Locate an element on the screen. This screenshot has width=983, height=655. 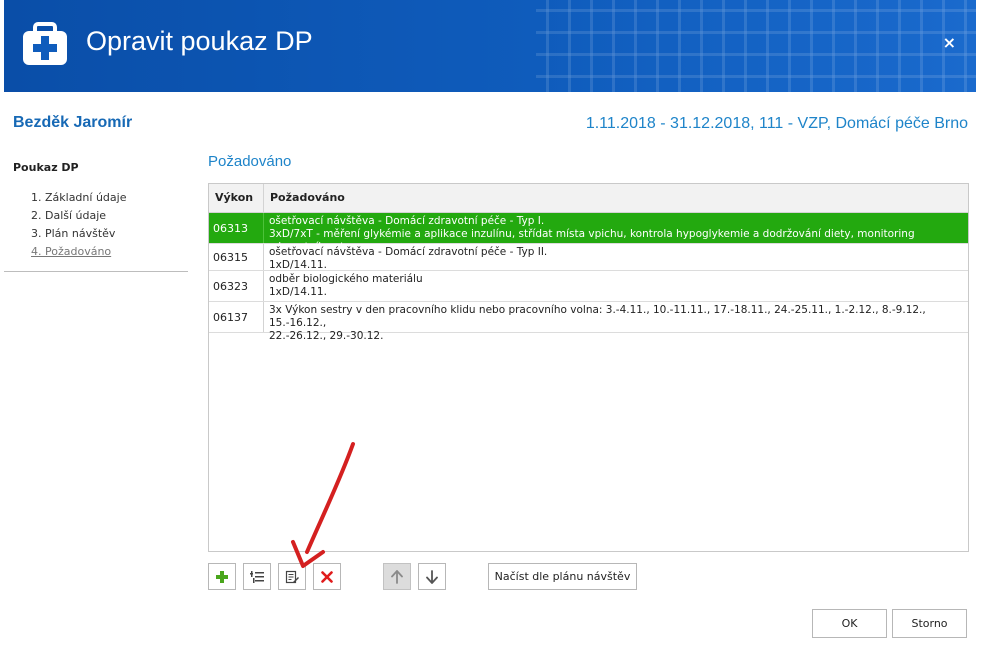
nav-item-requested: 4. Požadováno is located at coordinates (78, 253).